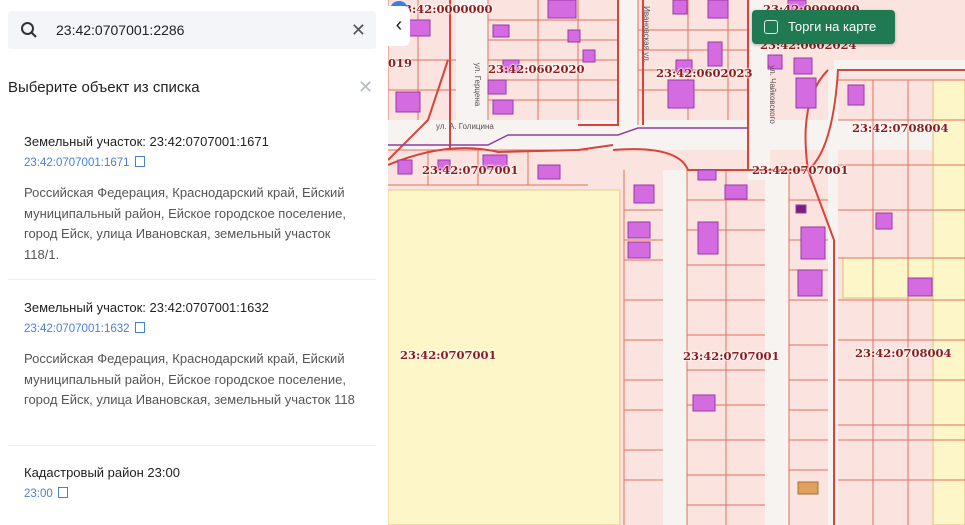 The width and height of the screenshot is (965, 525). Describe the element at coordinates (192, 30) in the screenshot. I see `search-bar: 23:42:0707001:2286 ✕` at that location.